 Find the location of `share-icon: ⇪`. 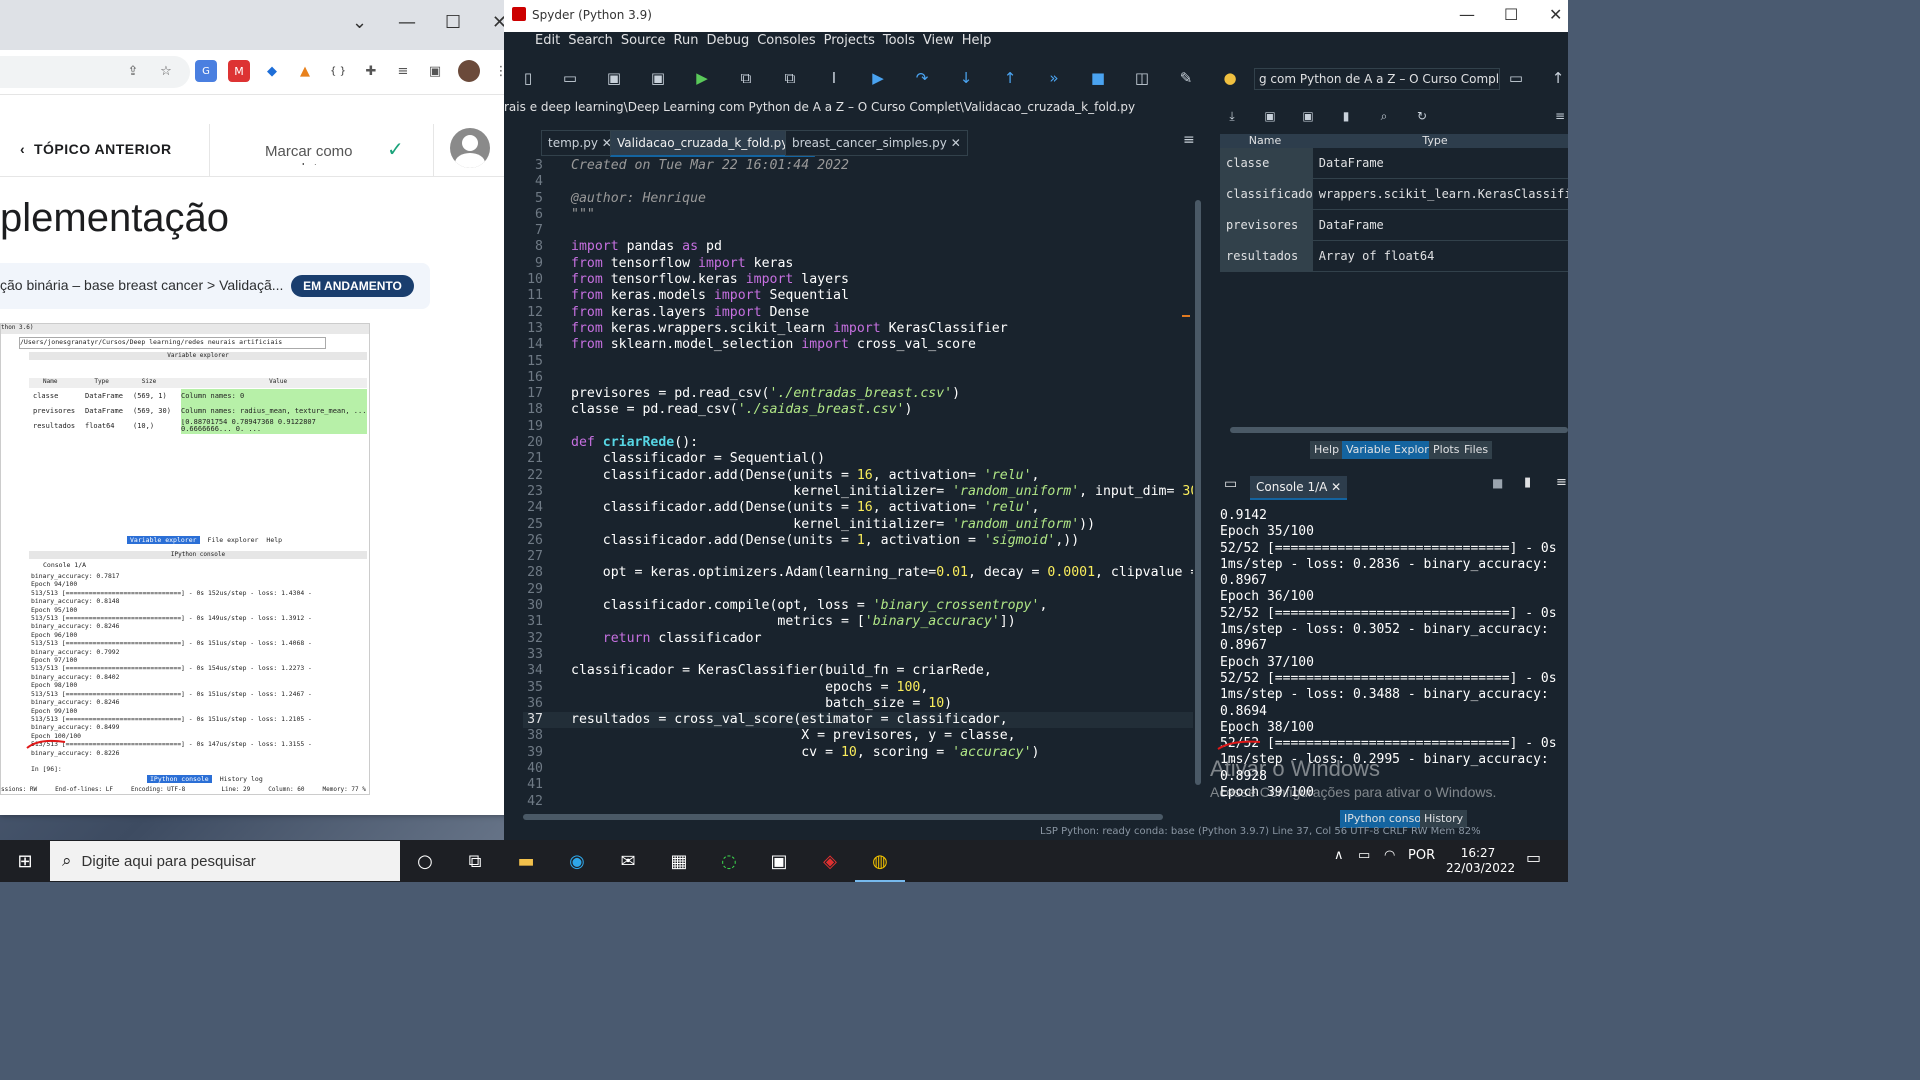

share-icon: ⇪ is located at coordinates (133, 71).